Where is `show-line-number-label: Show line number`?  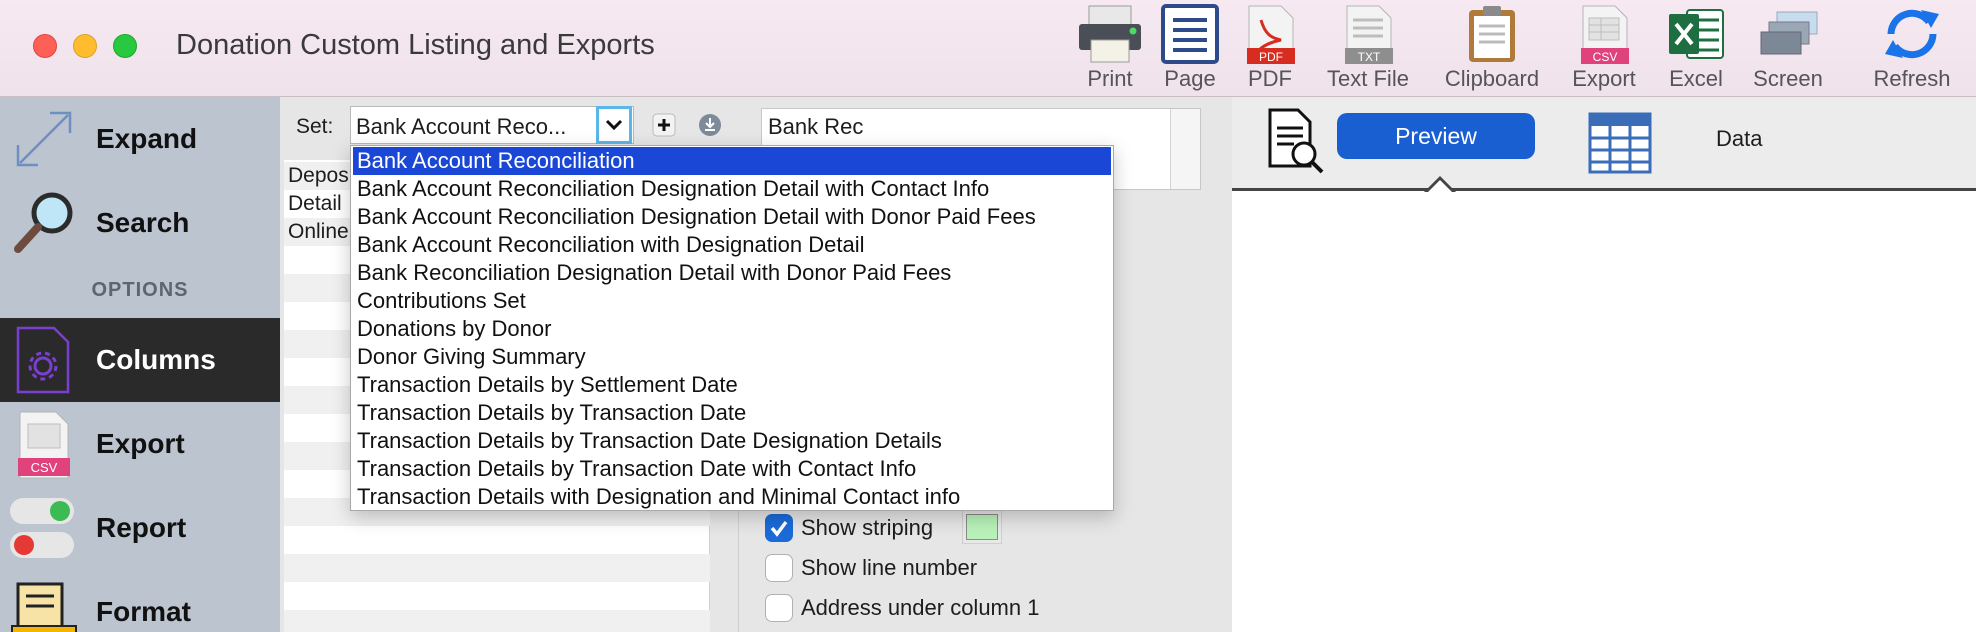 show-line-number-label: Show line number is located at coordinates (889, 567).